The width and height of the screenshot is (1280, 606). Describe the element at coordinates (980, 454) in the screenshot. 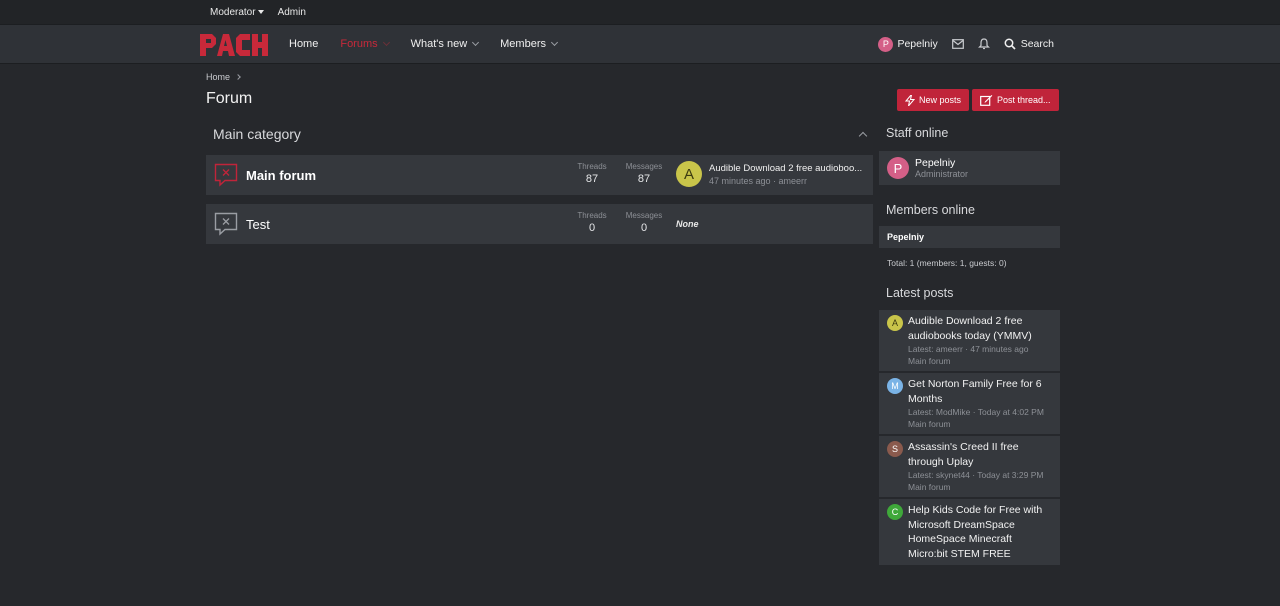

I see `latest-post-title: Assassin's Creed II free through Uplay` at that location.